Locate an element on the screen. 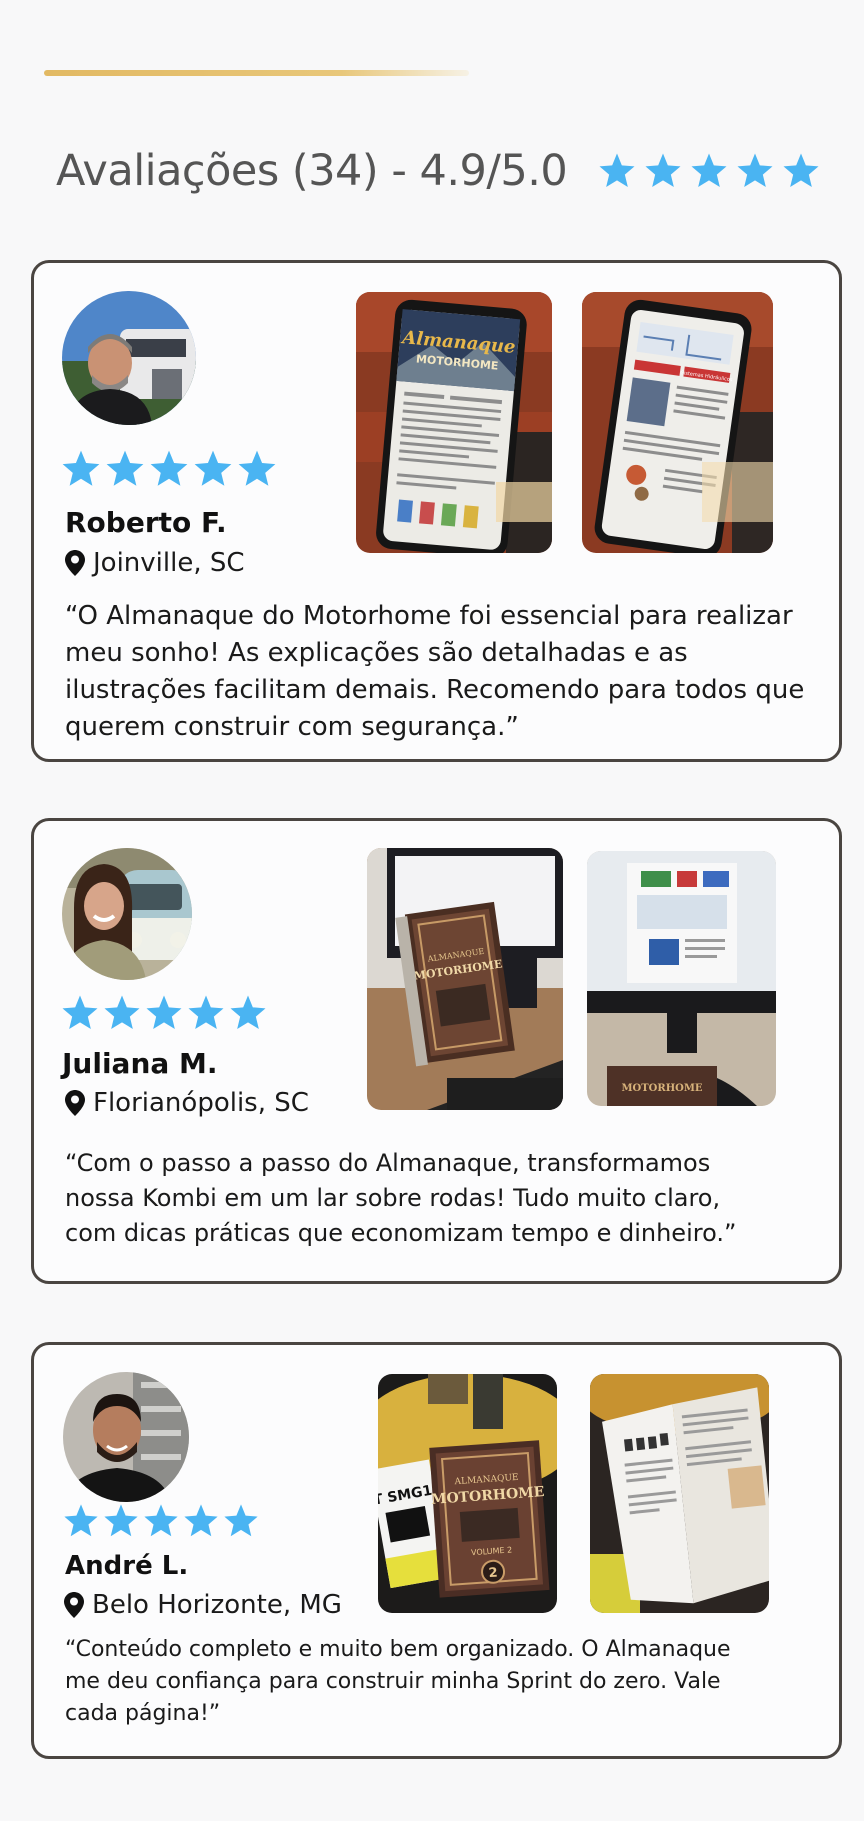  reviewer-location: Joinville, SC is located at coordinates (155, 563).